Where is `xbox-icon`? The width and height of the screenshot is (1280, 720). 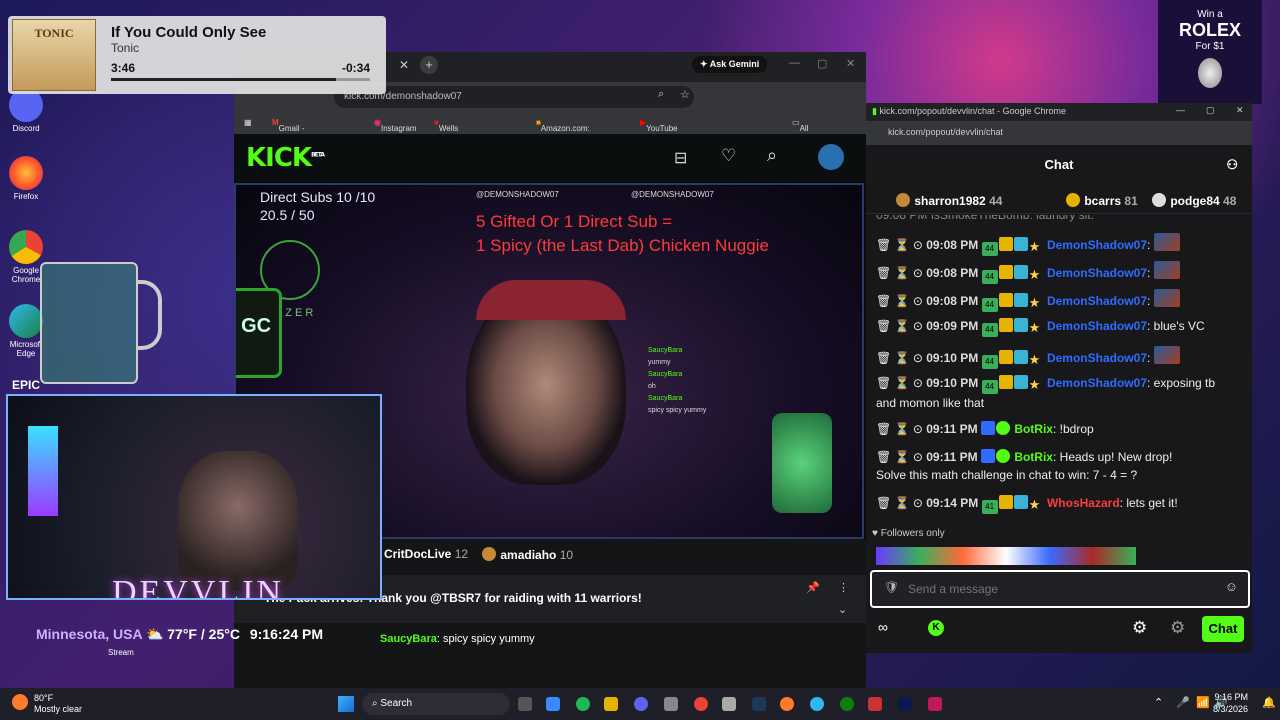 xbox-icon is located at coordinates (847, 704).